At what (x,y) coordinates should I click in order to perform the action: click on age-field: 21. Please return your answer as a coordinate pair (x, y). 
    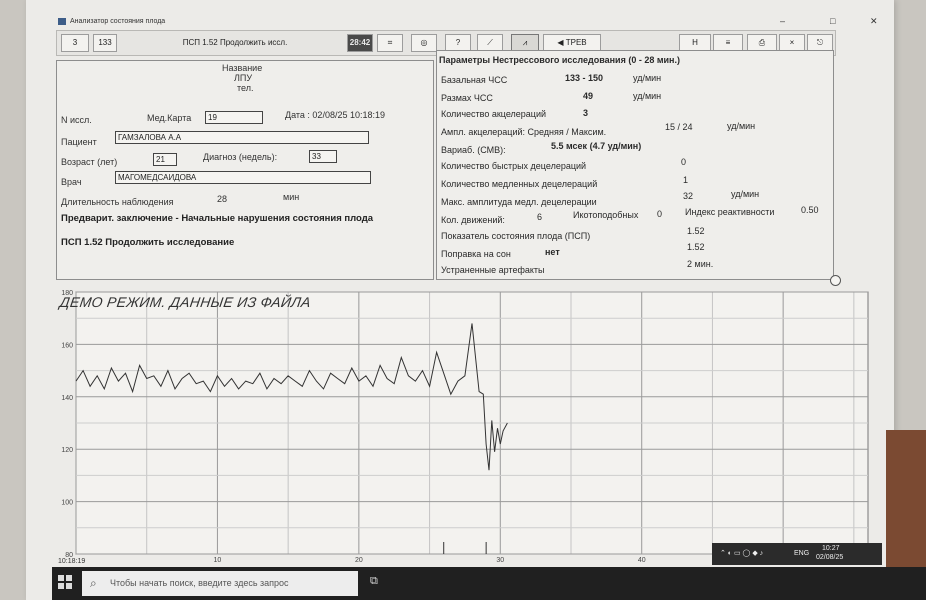
    Looking at the image, I should click on (165, 159).